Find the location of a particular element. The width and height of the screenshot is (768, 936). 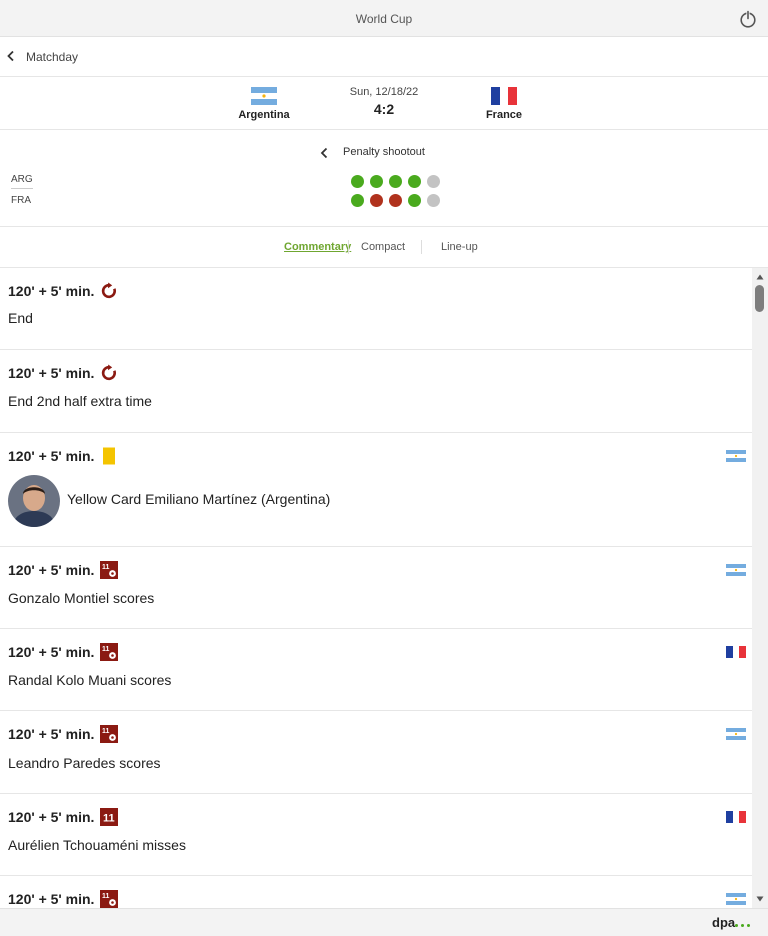

list-item: 120' + 5' min. 11 Leandro Paredes scores is located at coordinates (376, 752).